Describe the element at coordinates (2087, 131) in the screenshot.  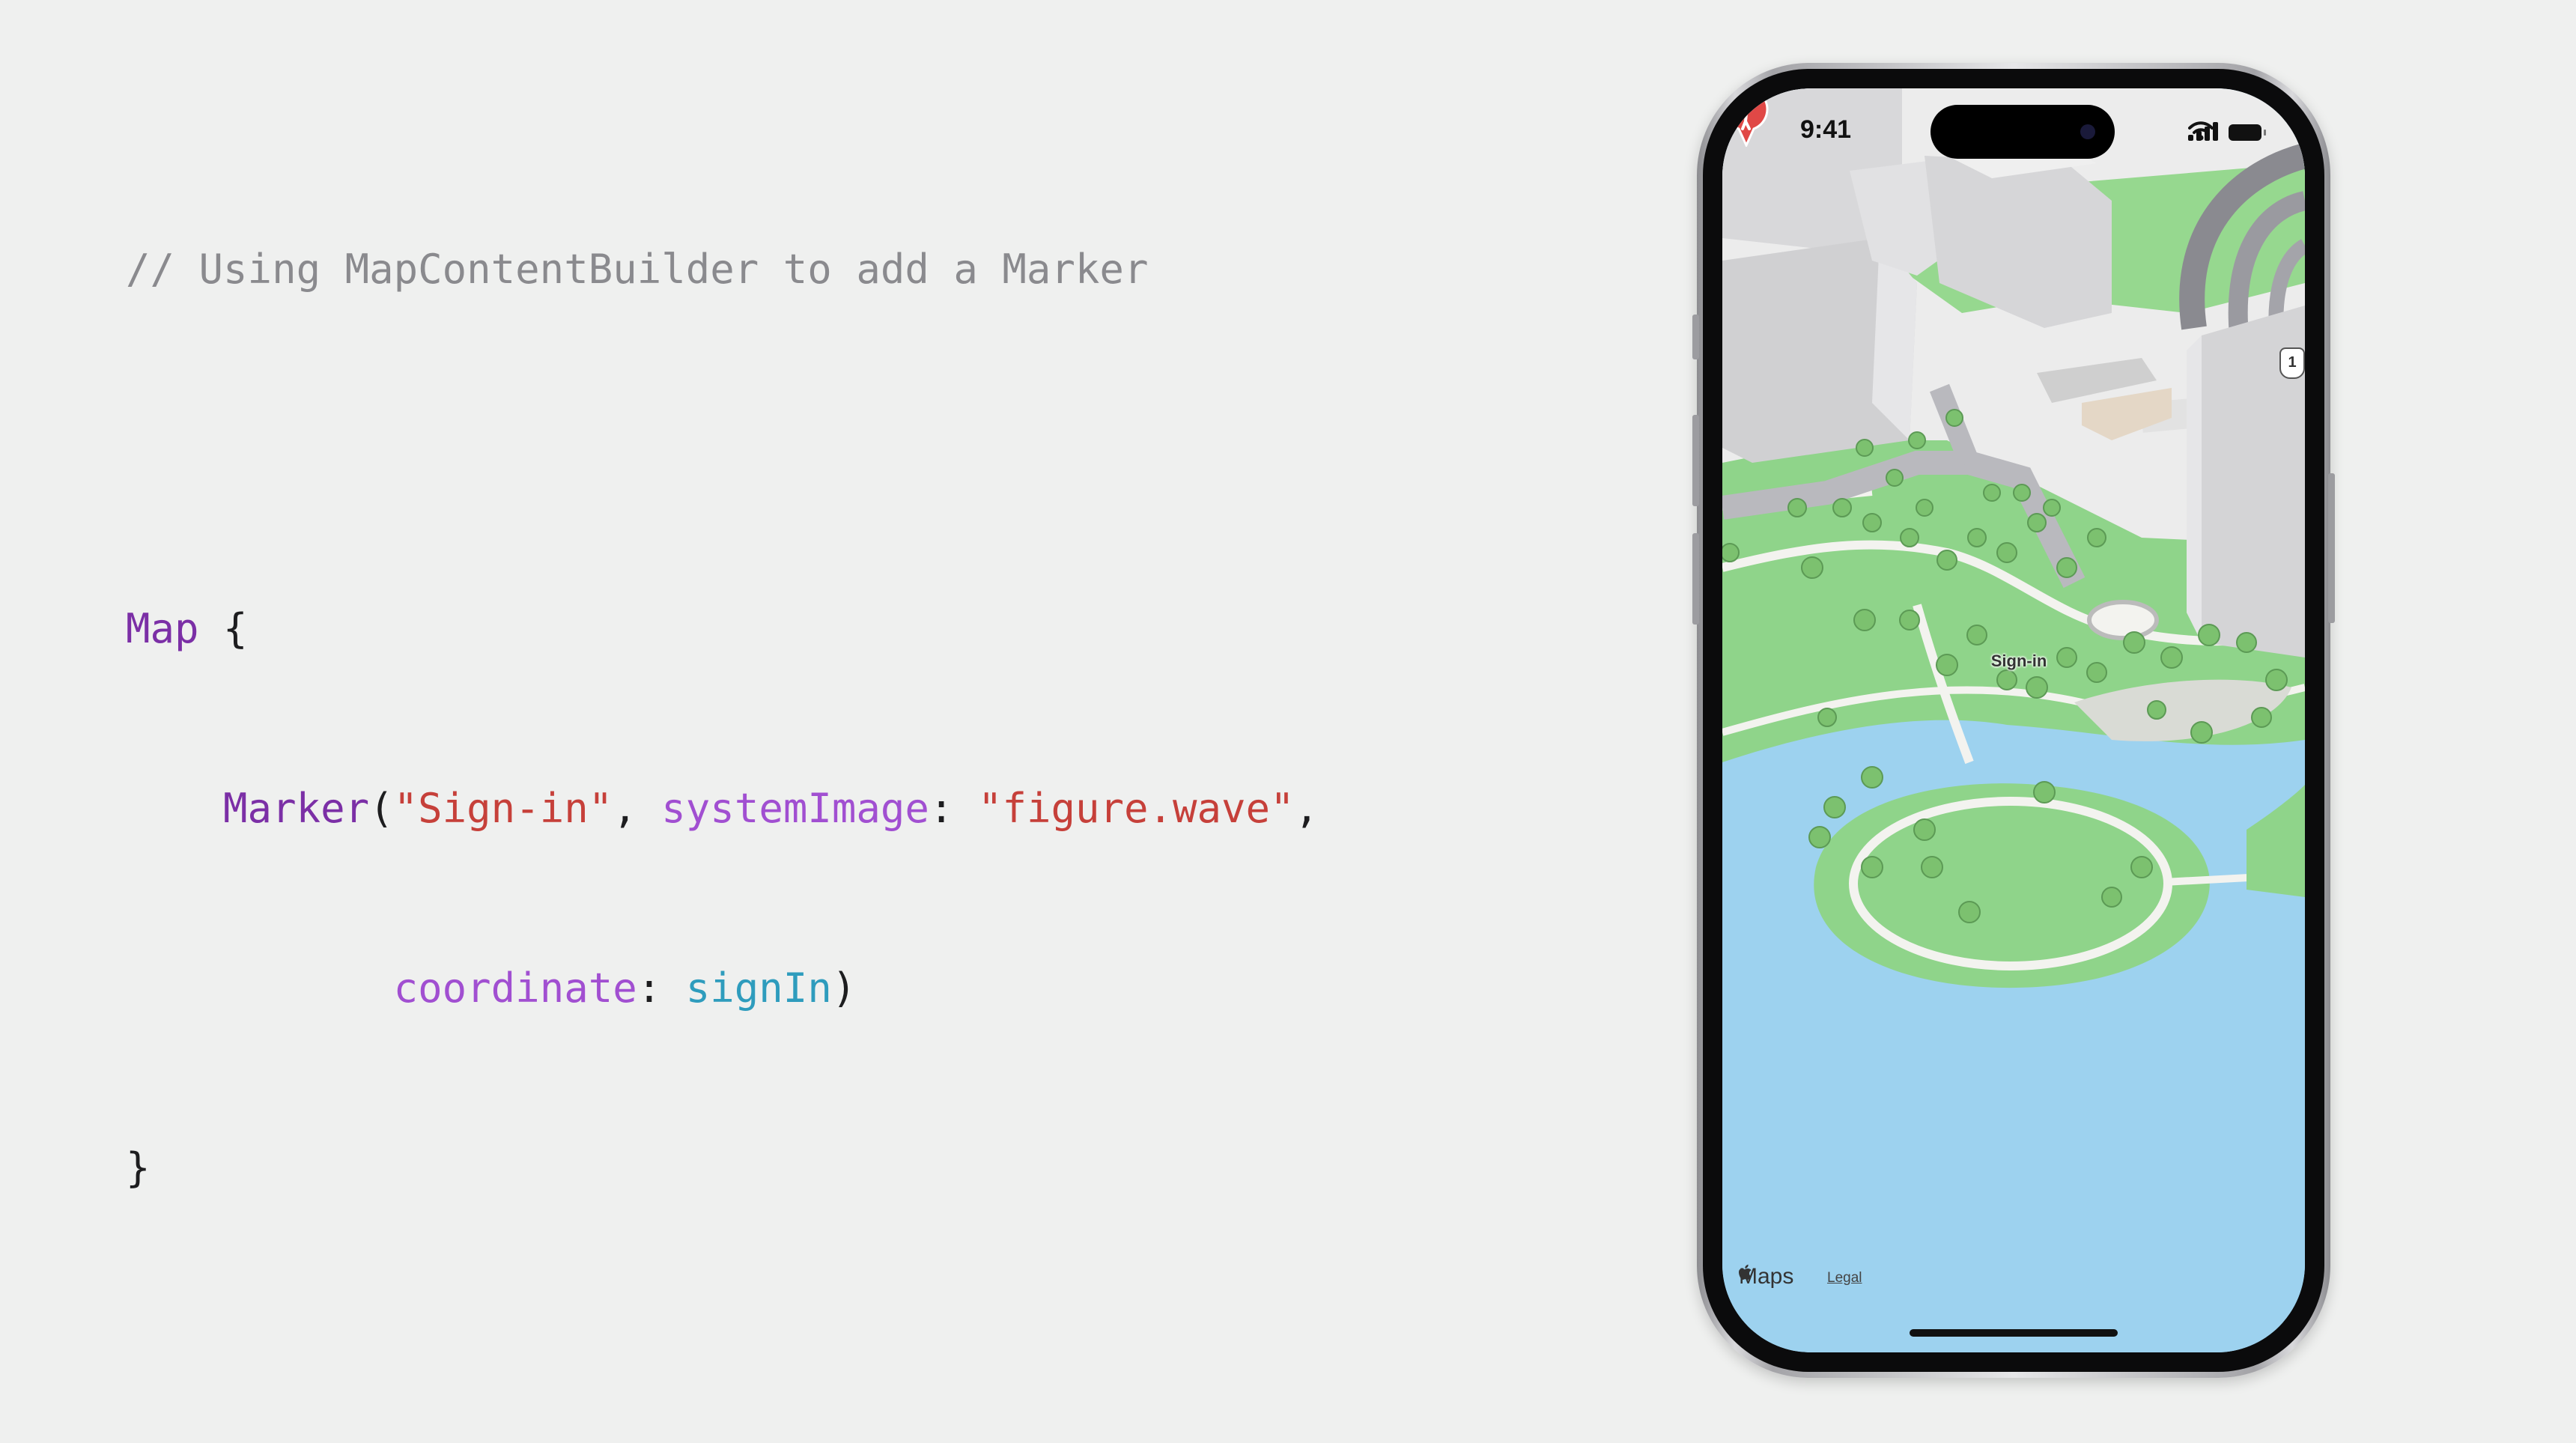
I see `front-camera` at that location.